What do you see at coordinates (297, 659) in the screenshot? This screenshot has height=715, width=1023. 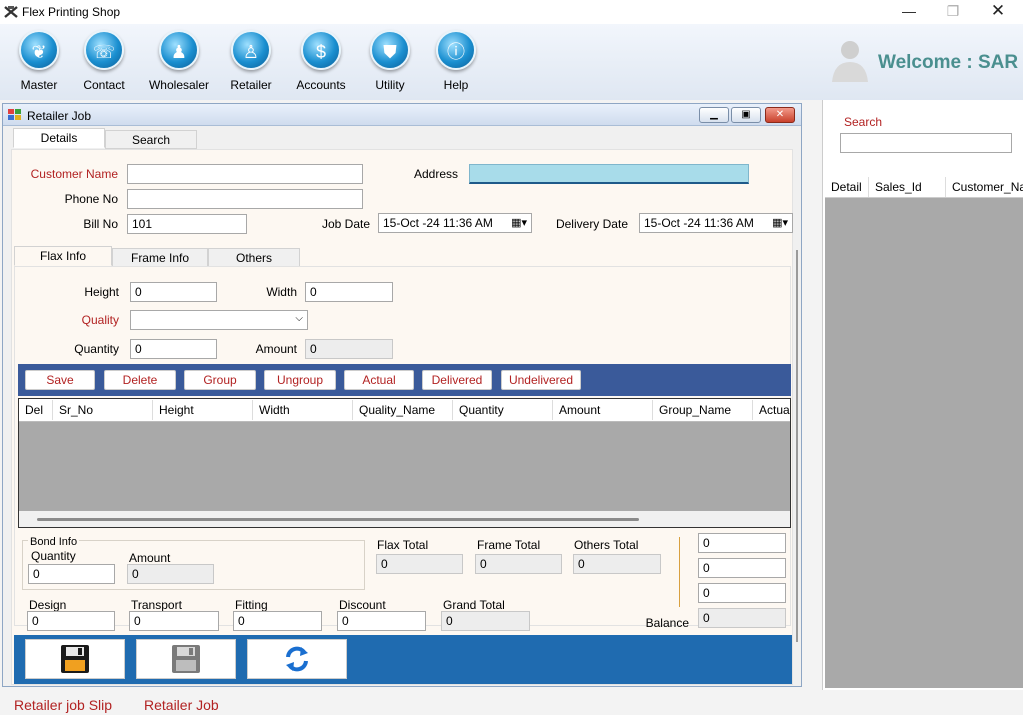 I see `refresh-button` at bounding box center [297, 659].